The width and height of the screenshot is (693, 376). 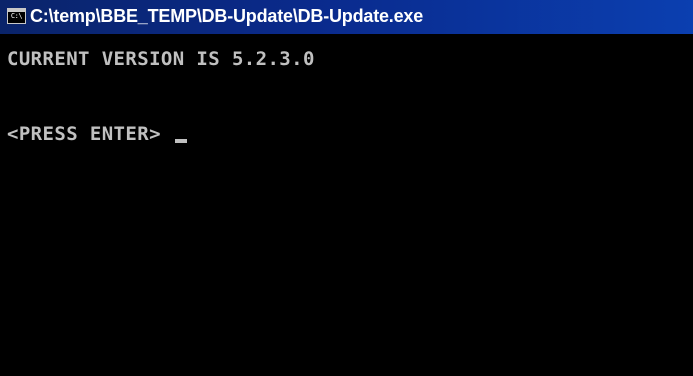 I want to click on console-line-version: CURRENT VERSION IS 5.2.3.0, so click(x=161, y=59).